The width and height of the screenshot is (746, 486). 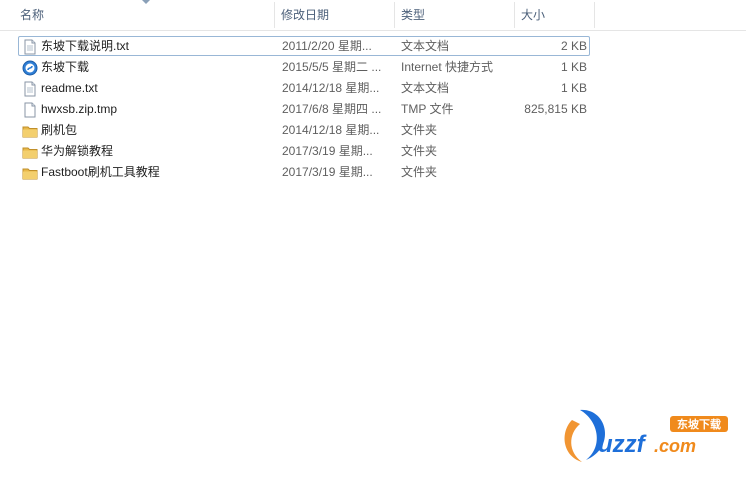 What do you see at coordinates (79, 109) in the screenshot?
I see `file-name: hwxsb.zip.tmp` at bounding box center [79, 109].